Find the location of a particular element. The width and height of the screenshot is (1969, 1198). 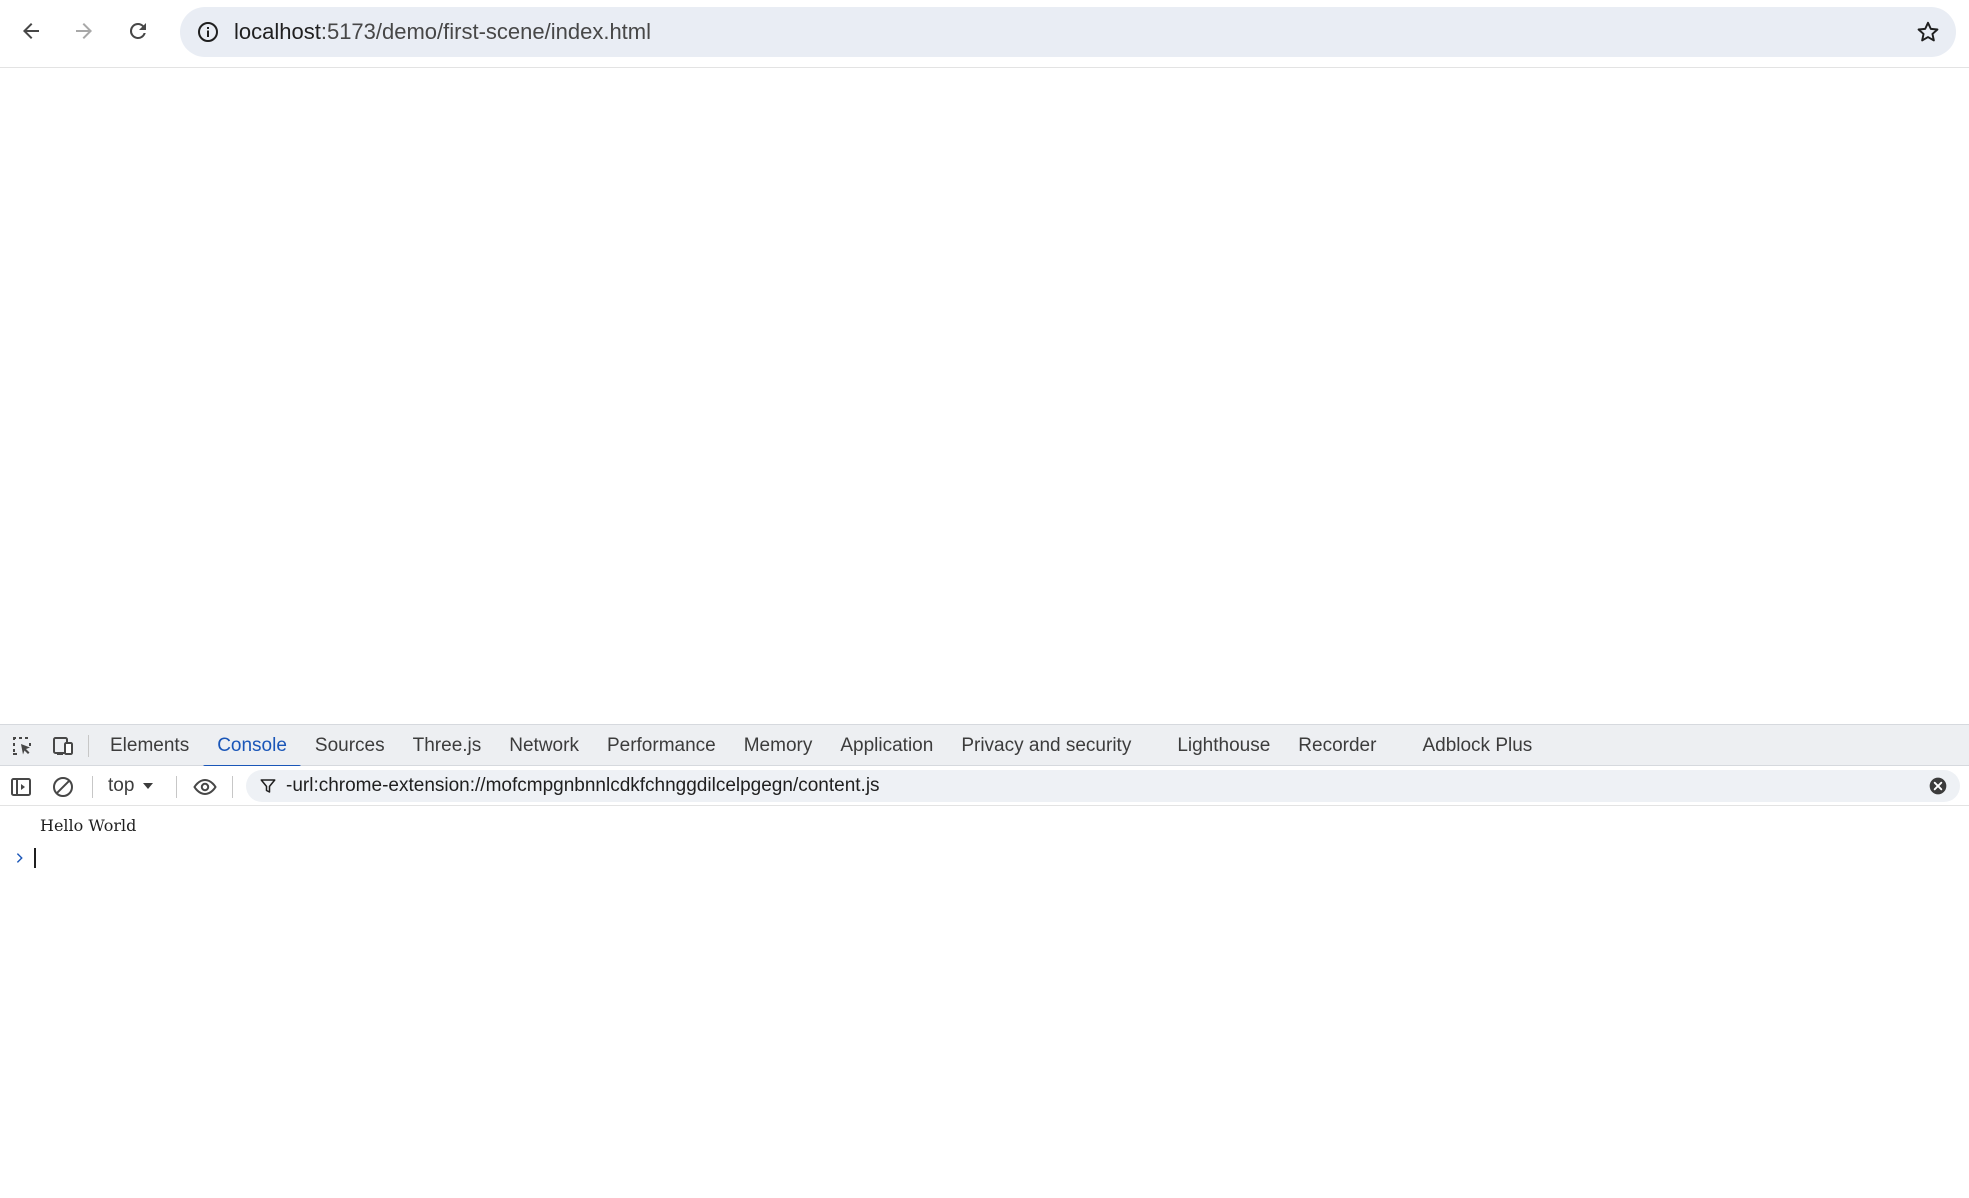

tab-console: Console is located at coordinates (252, 746).